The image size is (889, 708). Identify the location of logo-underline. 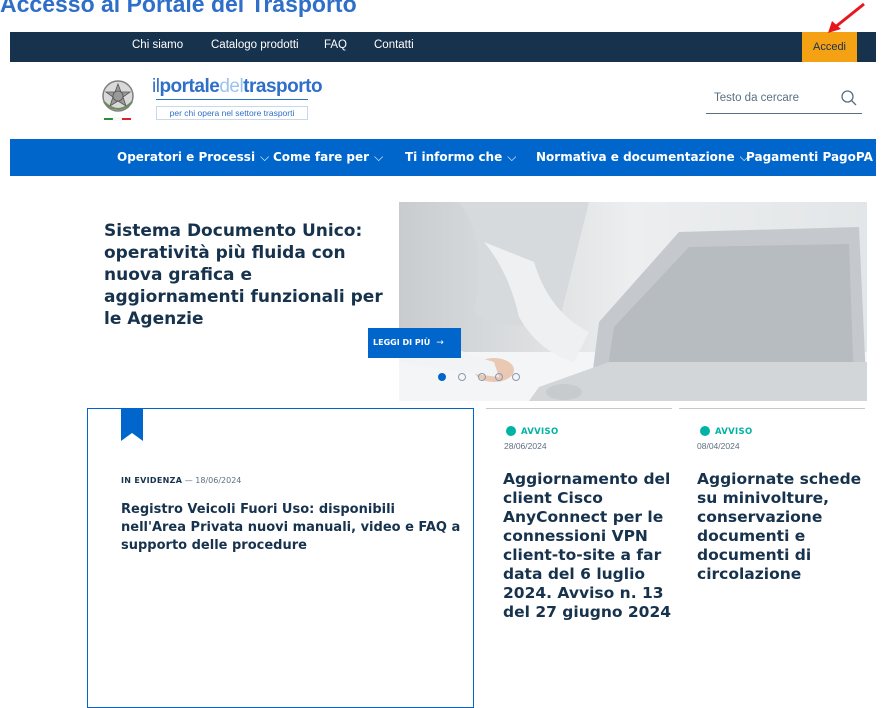
(232, 99).